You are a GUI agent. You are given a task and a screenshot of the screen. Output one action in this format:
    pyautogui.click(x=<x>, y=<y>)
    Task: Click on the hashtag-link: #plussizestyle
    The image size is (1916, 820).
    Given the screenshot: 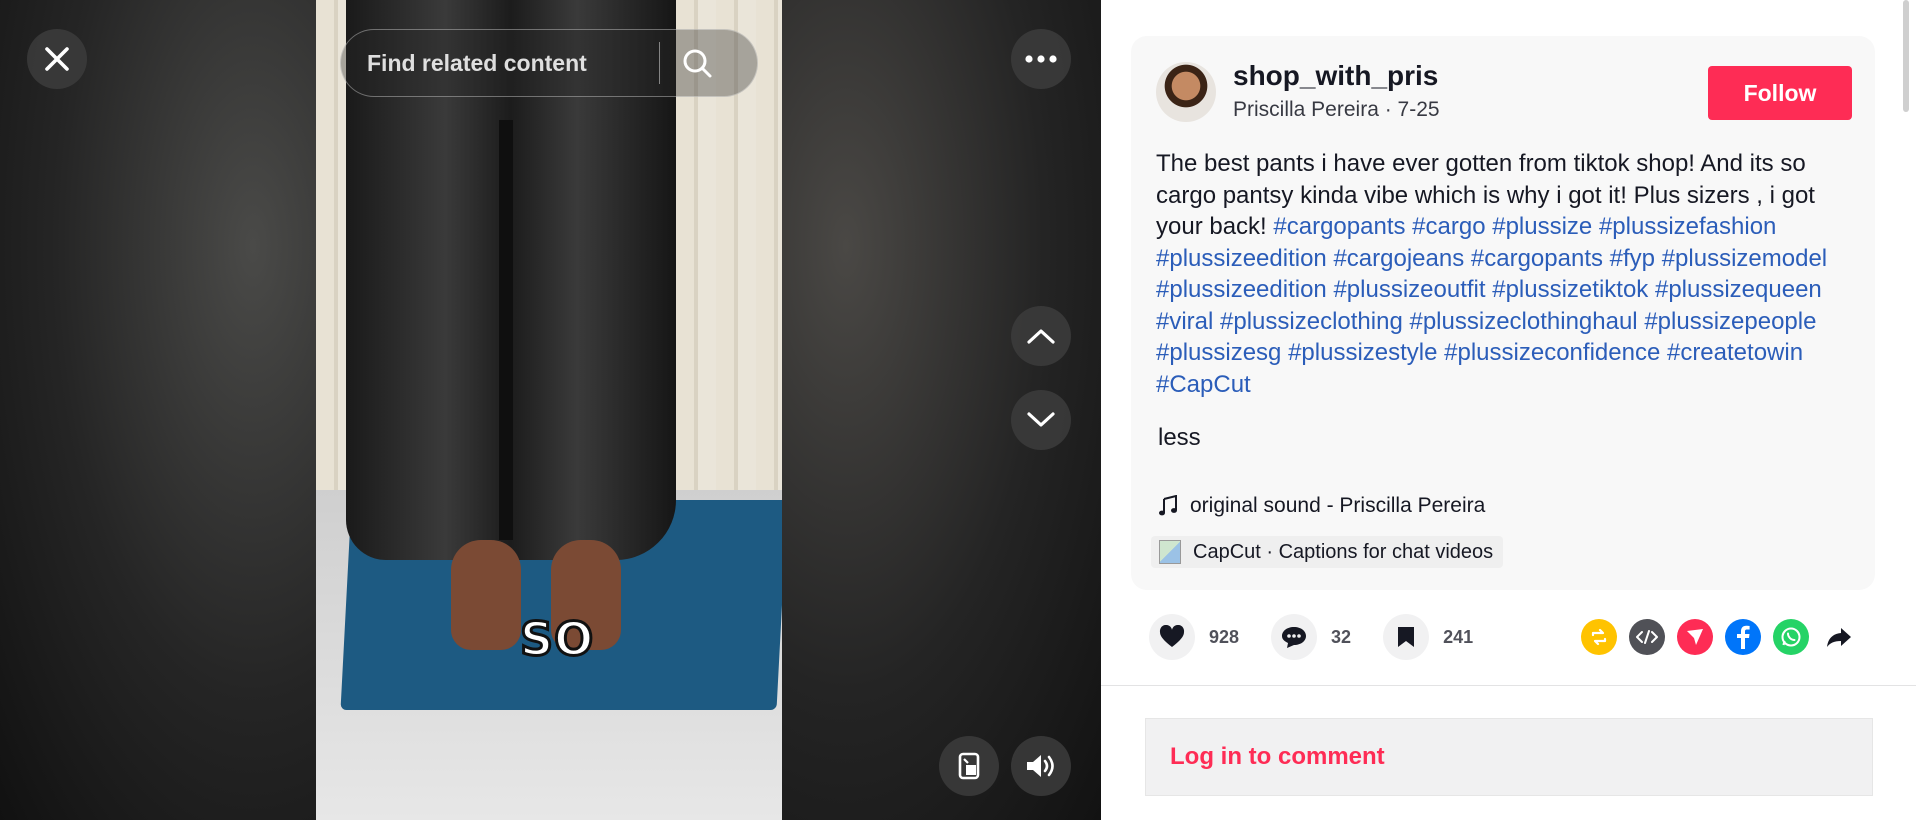 What is the action you would take?
    pyautogui.click(x=1362, y=352)
    